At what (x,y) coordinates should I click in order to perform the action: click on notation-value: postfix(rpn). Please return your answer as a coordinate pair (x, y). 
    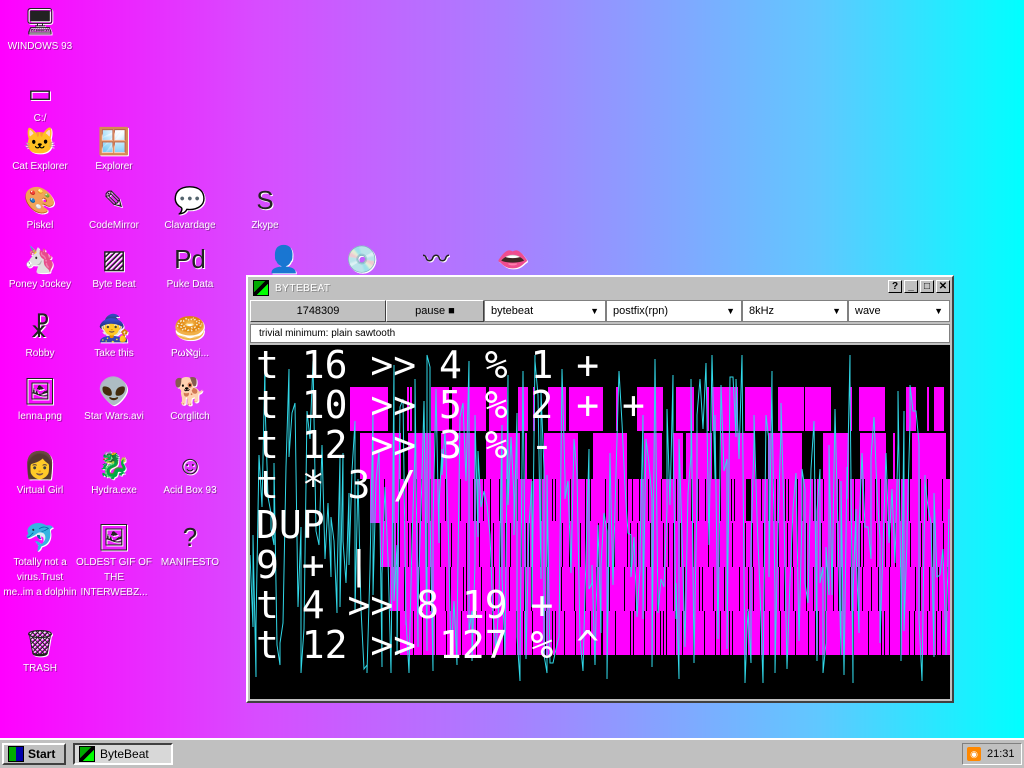
    Looking at the image, I should click on (641, 311).